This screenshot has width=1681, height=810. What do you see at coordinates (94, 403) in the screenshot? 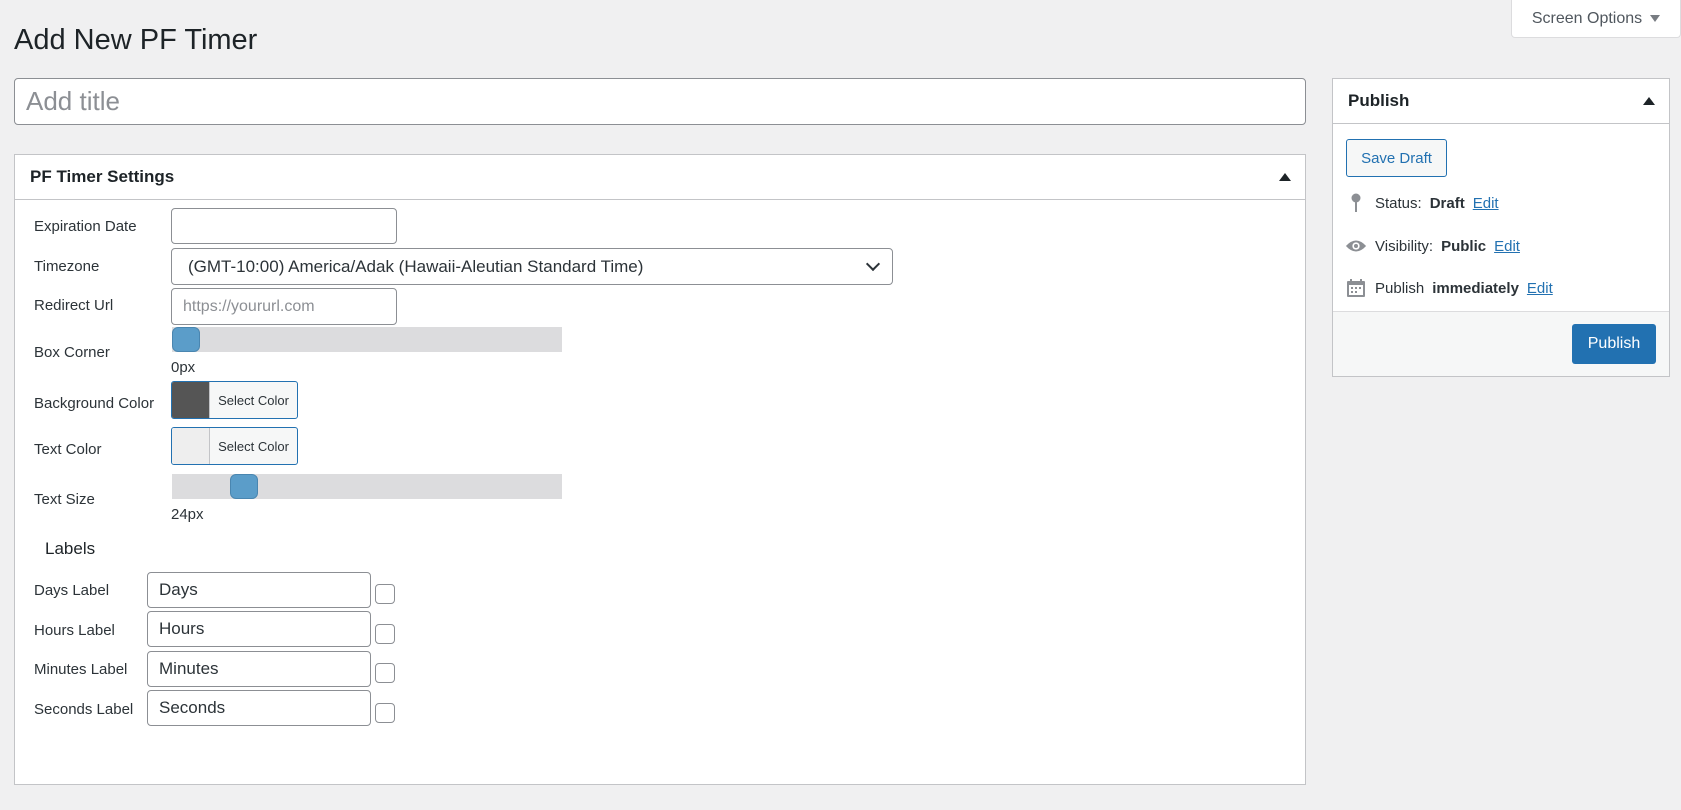
I see `background-color-label: Background Color` at bounding box center [94, 403].